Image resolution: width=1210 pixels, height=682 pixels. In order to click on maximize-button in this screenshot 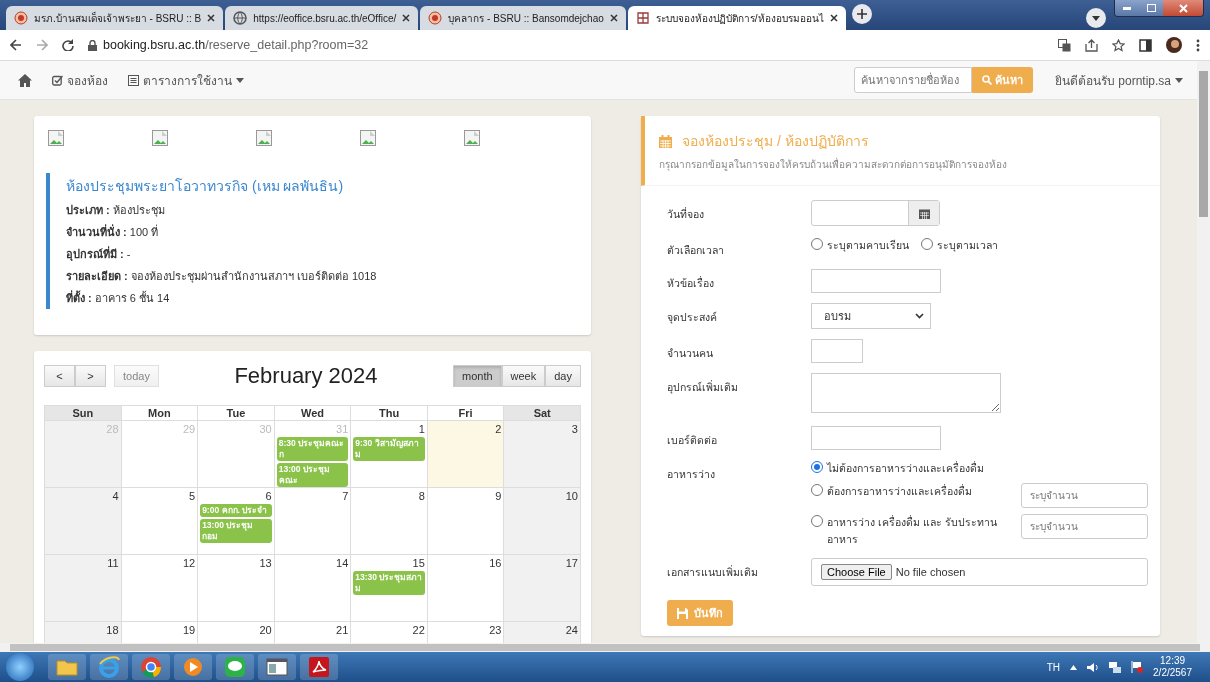, I will do `click(1151, 8)`.